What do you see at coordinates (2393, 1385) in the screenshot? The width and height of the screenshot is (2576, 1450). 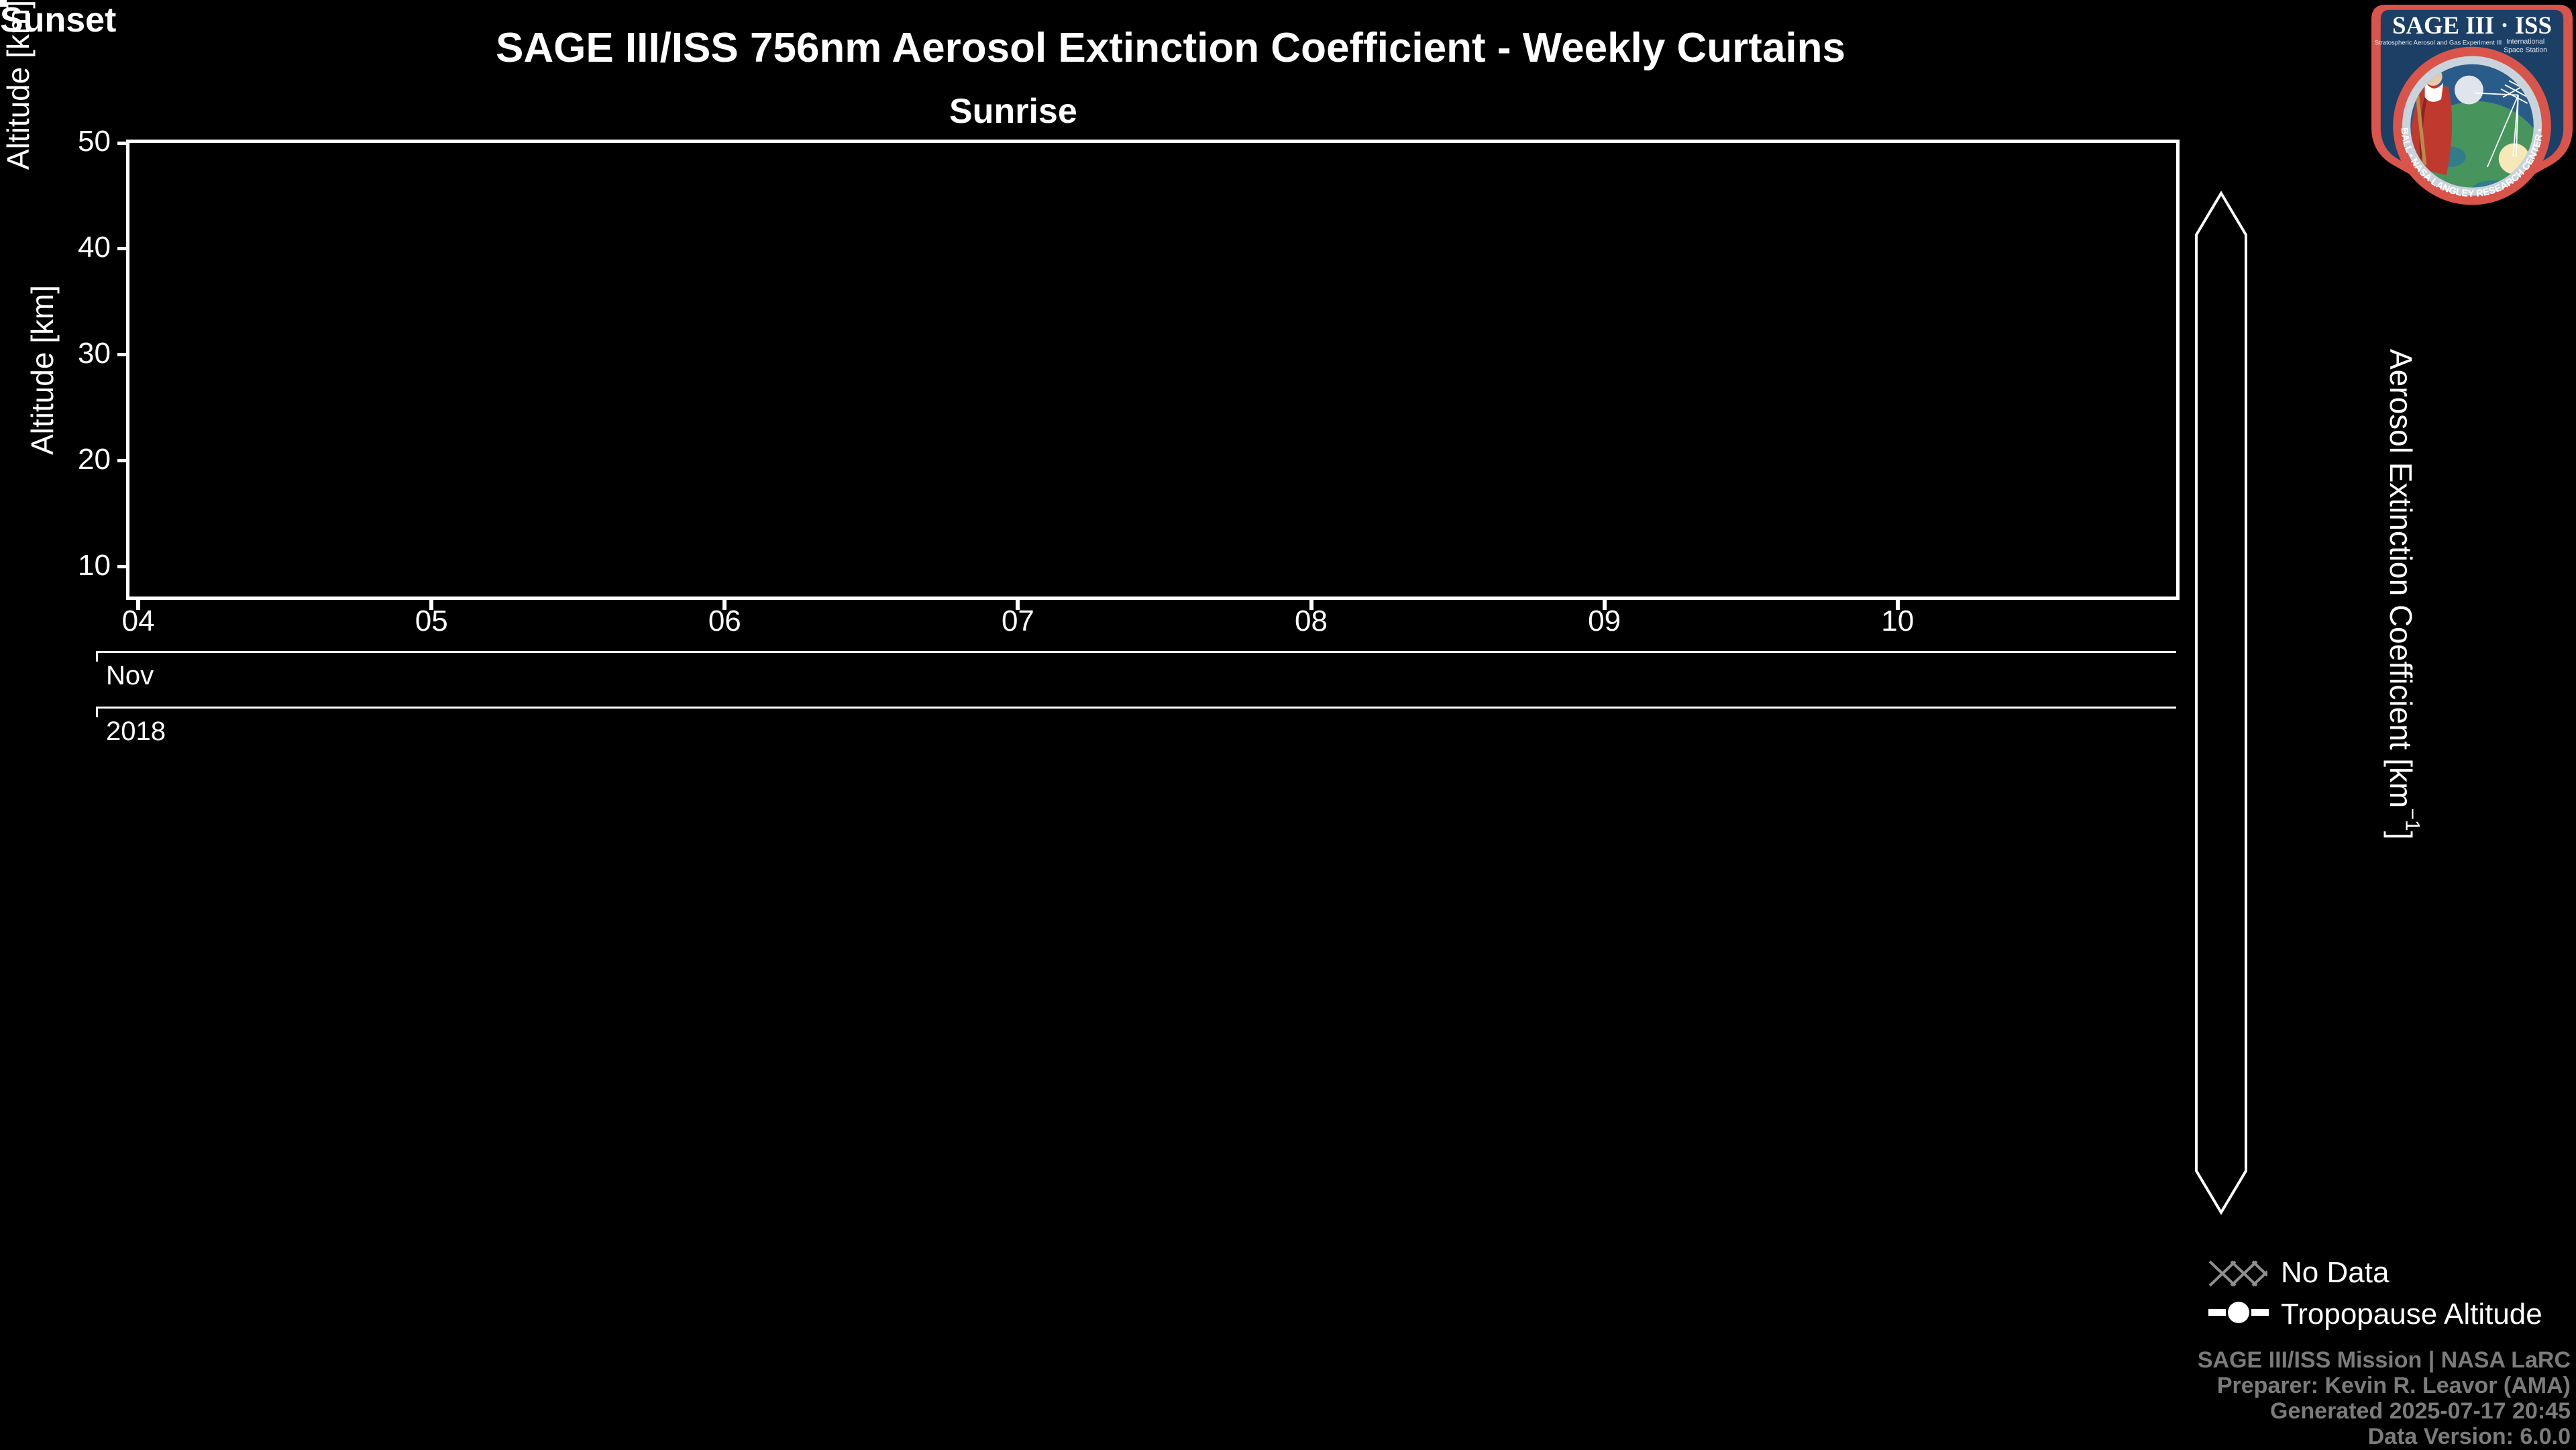 I see `footer-preparer: Preparer: Kevin R. Leavor (AMA)` at bounding box center [2393, 1385].